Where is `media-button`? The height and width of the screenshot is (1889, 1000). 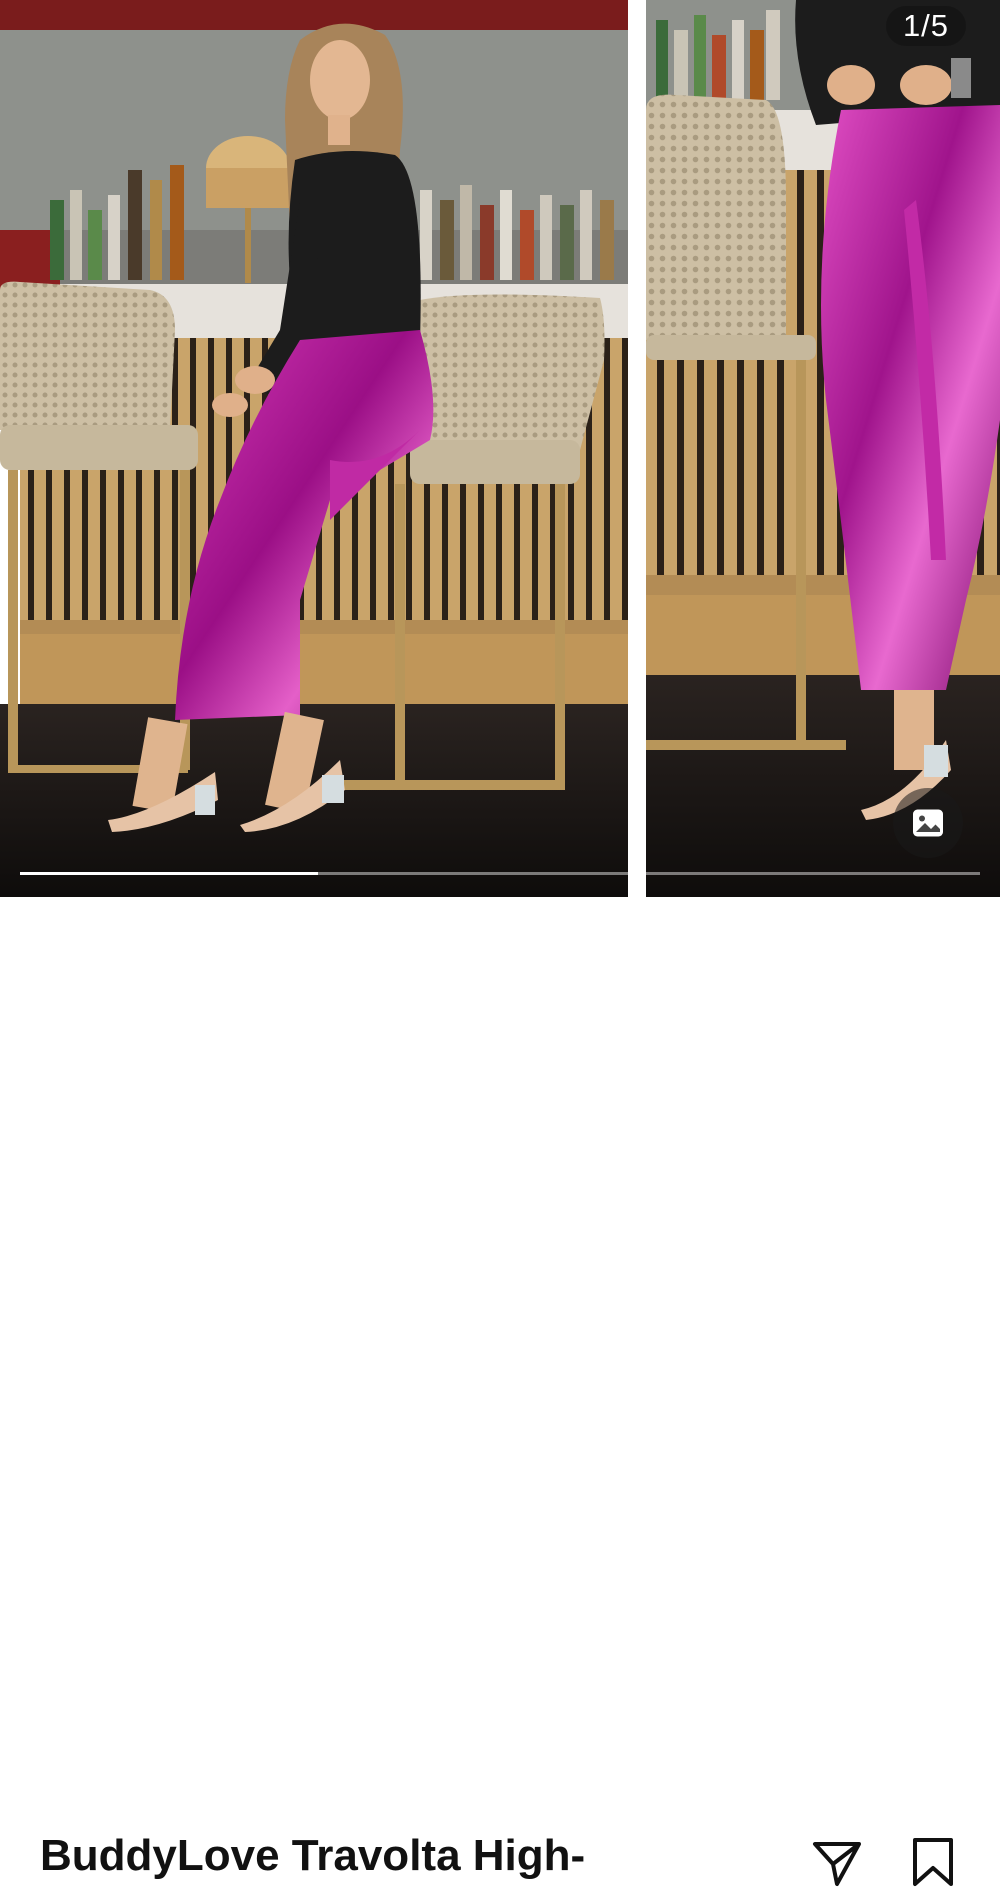 media-button is located at coordinates (928, 823).